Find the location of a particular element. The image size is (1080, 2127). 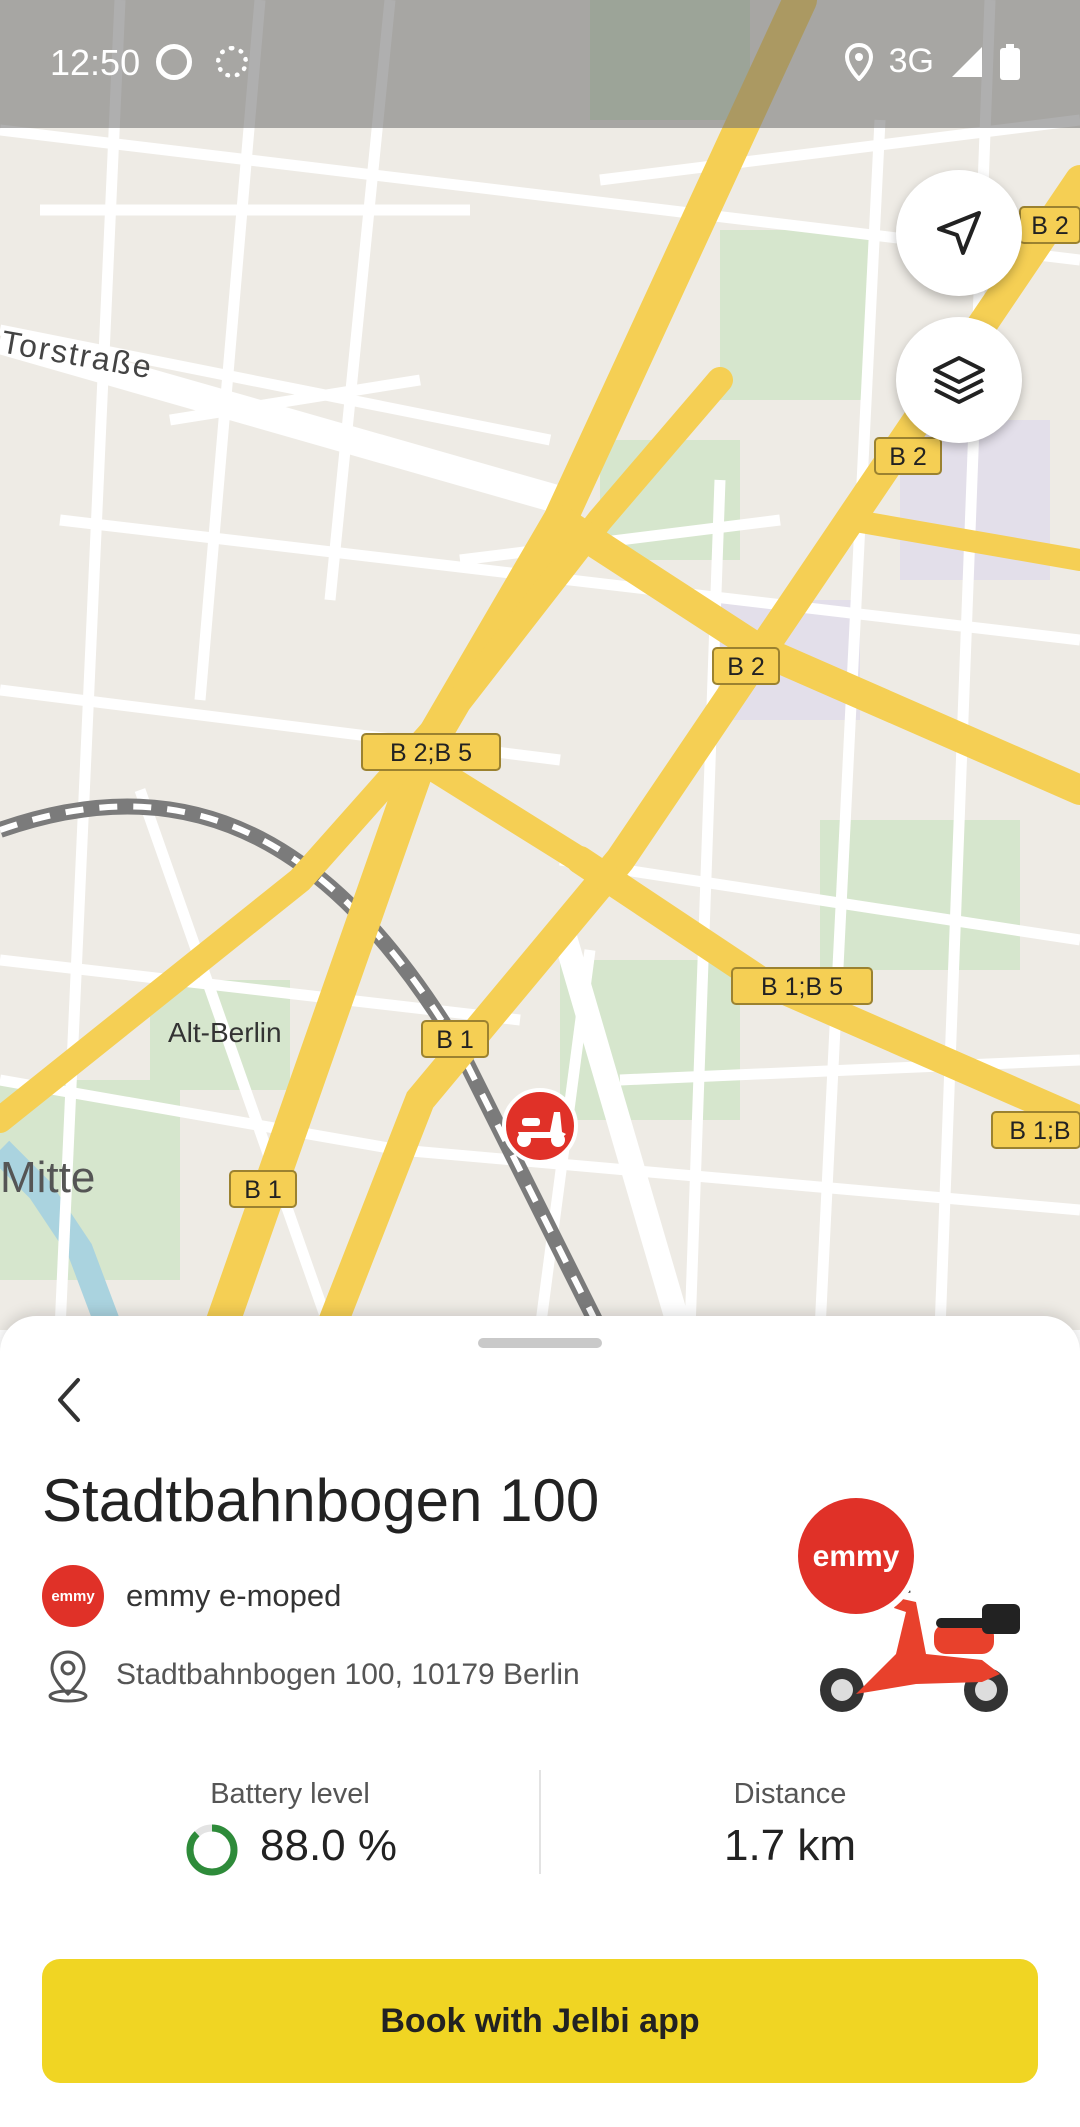

back-button is located at coordinates (68, 1400).